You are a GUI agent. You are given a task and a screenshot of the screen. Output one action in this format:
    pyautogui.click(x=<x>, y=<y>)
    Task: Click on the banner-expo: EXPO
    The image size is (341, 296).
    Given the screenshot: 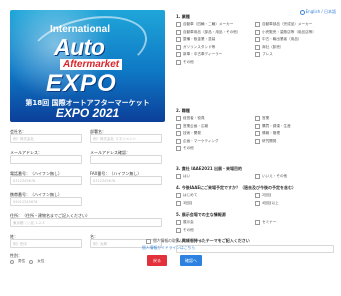 What is the action you would take?
    pyautogui.click(x=81, y=83)
    